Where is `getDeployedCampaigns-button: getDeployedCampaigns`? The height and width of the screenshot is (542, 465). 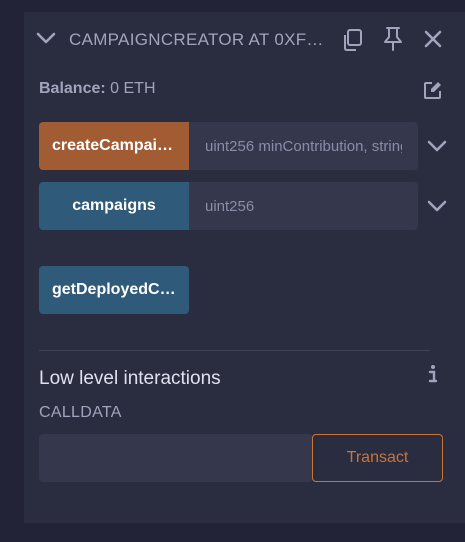 getDeployedCampaigns-button: getDeployedCampaigns is located at coordinates (114, 290).